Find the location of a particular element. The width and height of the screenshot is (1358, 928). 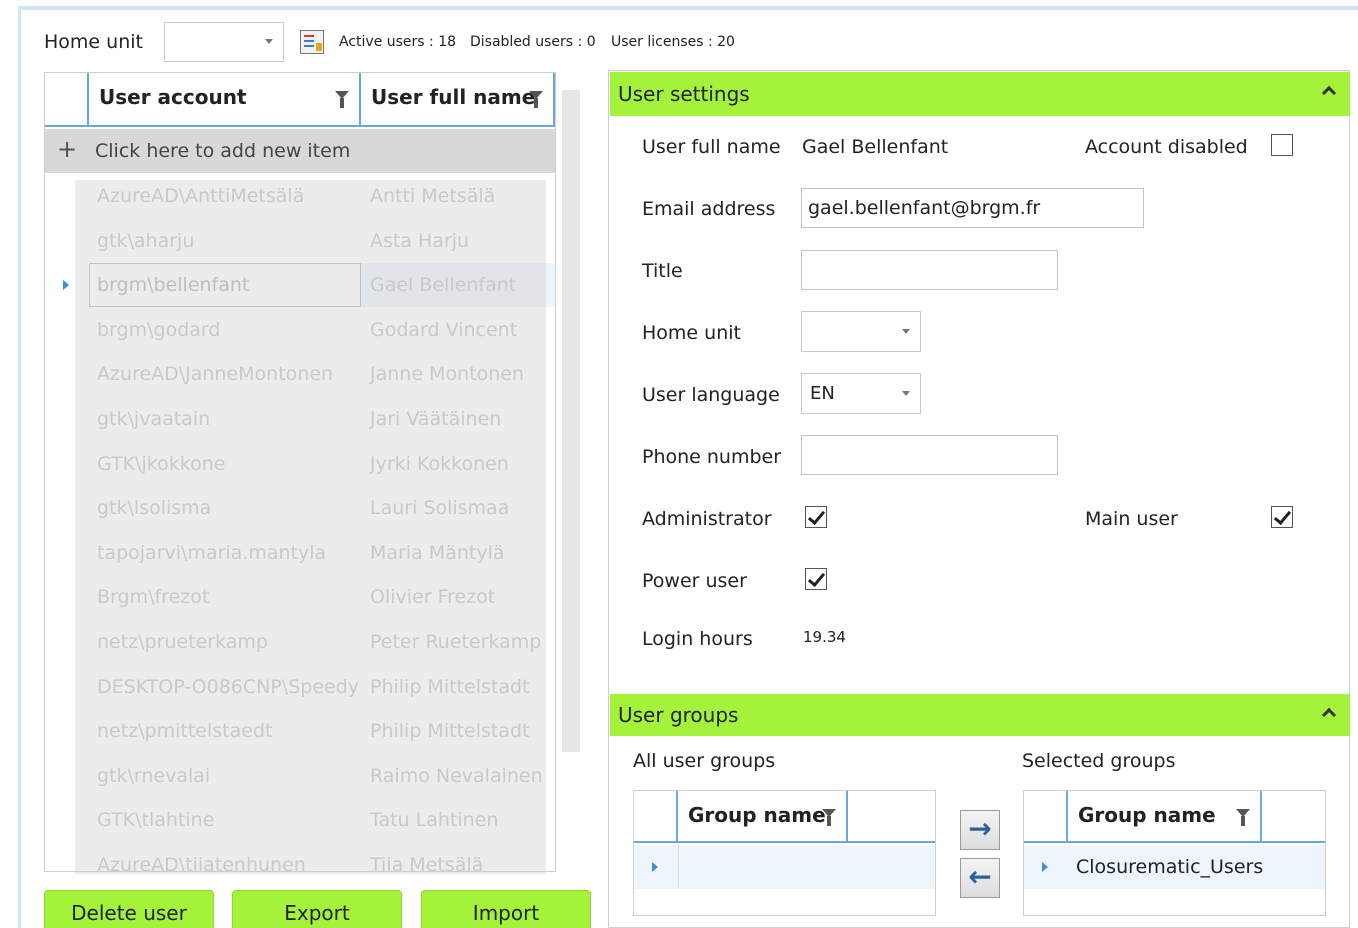

administrator-checkbox is located at coordinates (816, 517).